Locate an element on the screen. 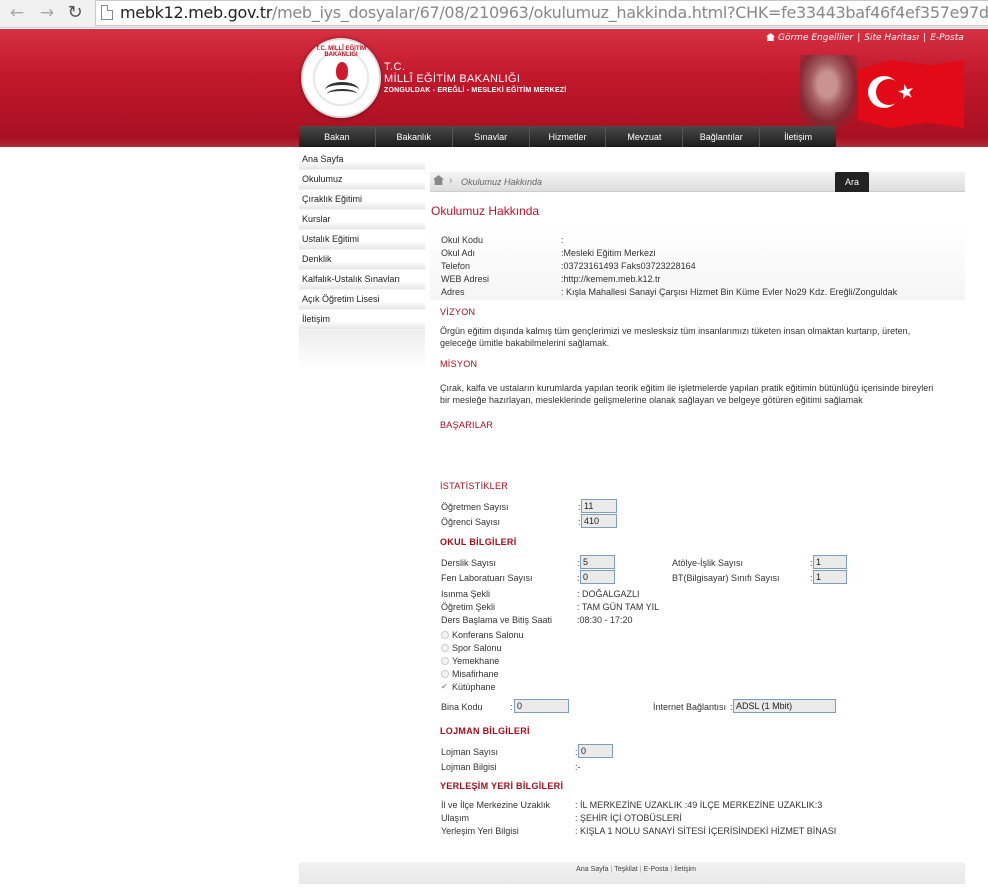 The height and width of the screenshot is (895, 988). info-value-okul-kodu: : is located at coordinates (562, 240).